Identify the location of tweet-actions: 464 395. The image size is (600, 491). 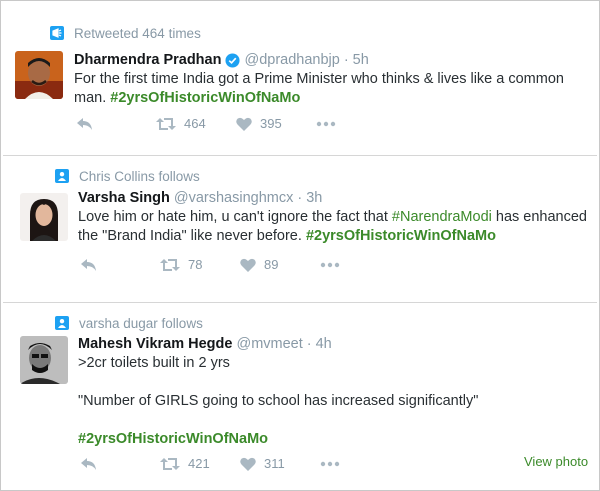
(206, 123).